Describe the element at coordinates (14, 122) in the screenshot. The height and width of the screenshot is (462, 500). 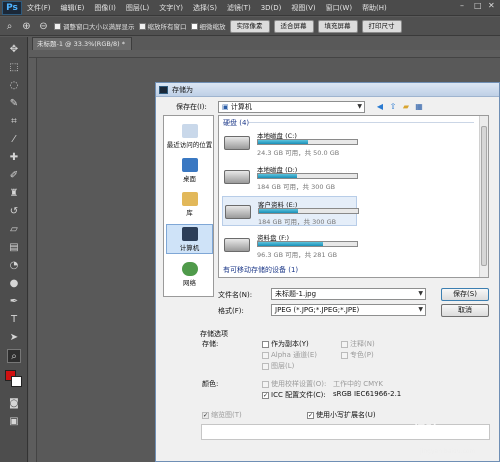
I see `crop-tool-icon: ⌗` at that location.